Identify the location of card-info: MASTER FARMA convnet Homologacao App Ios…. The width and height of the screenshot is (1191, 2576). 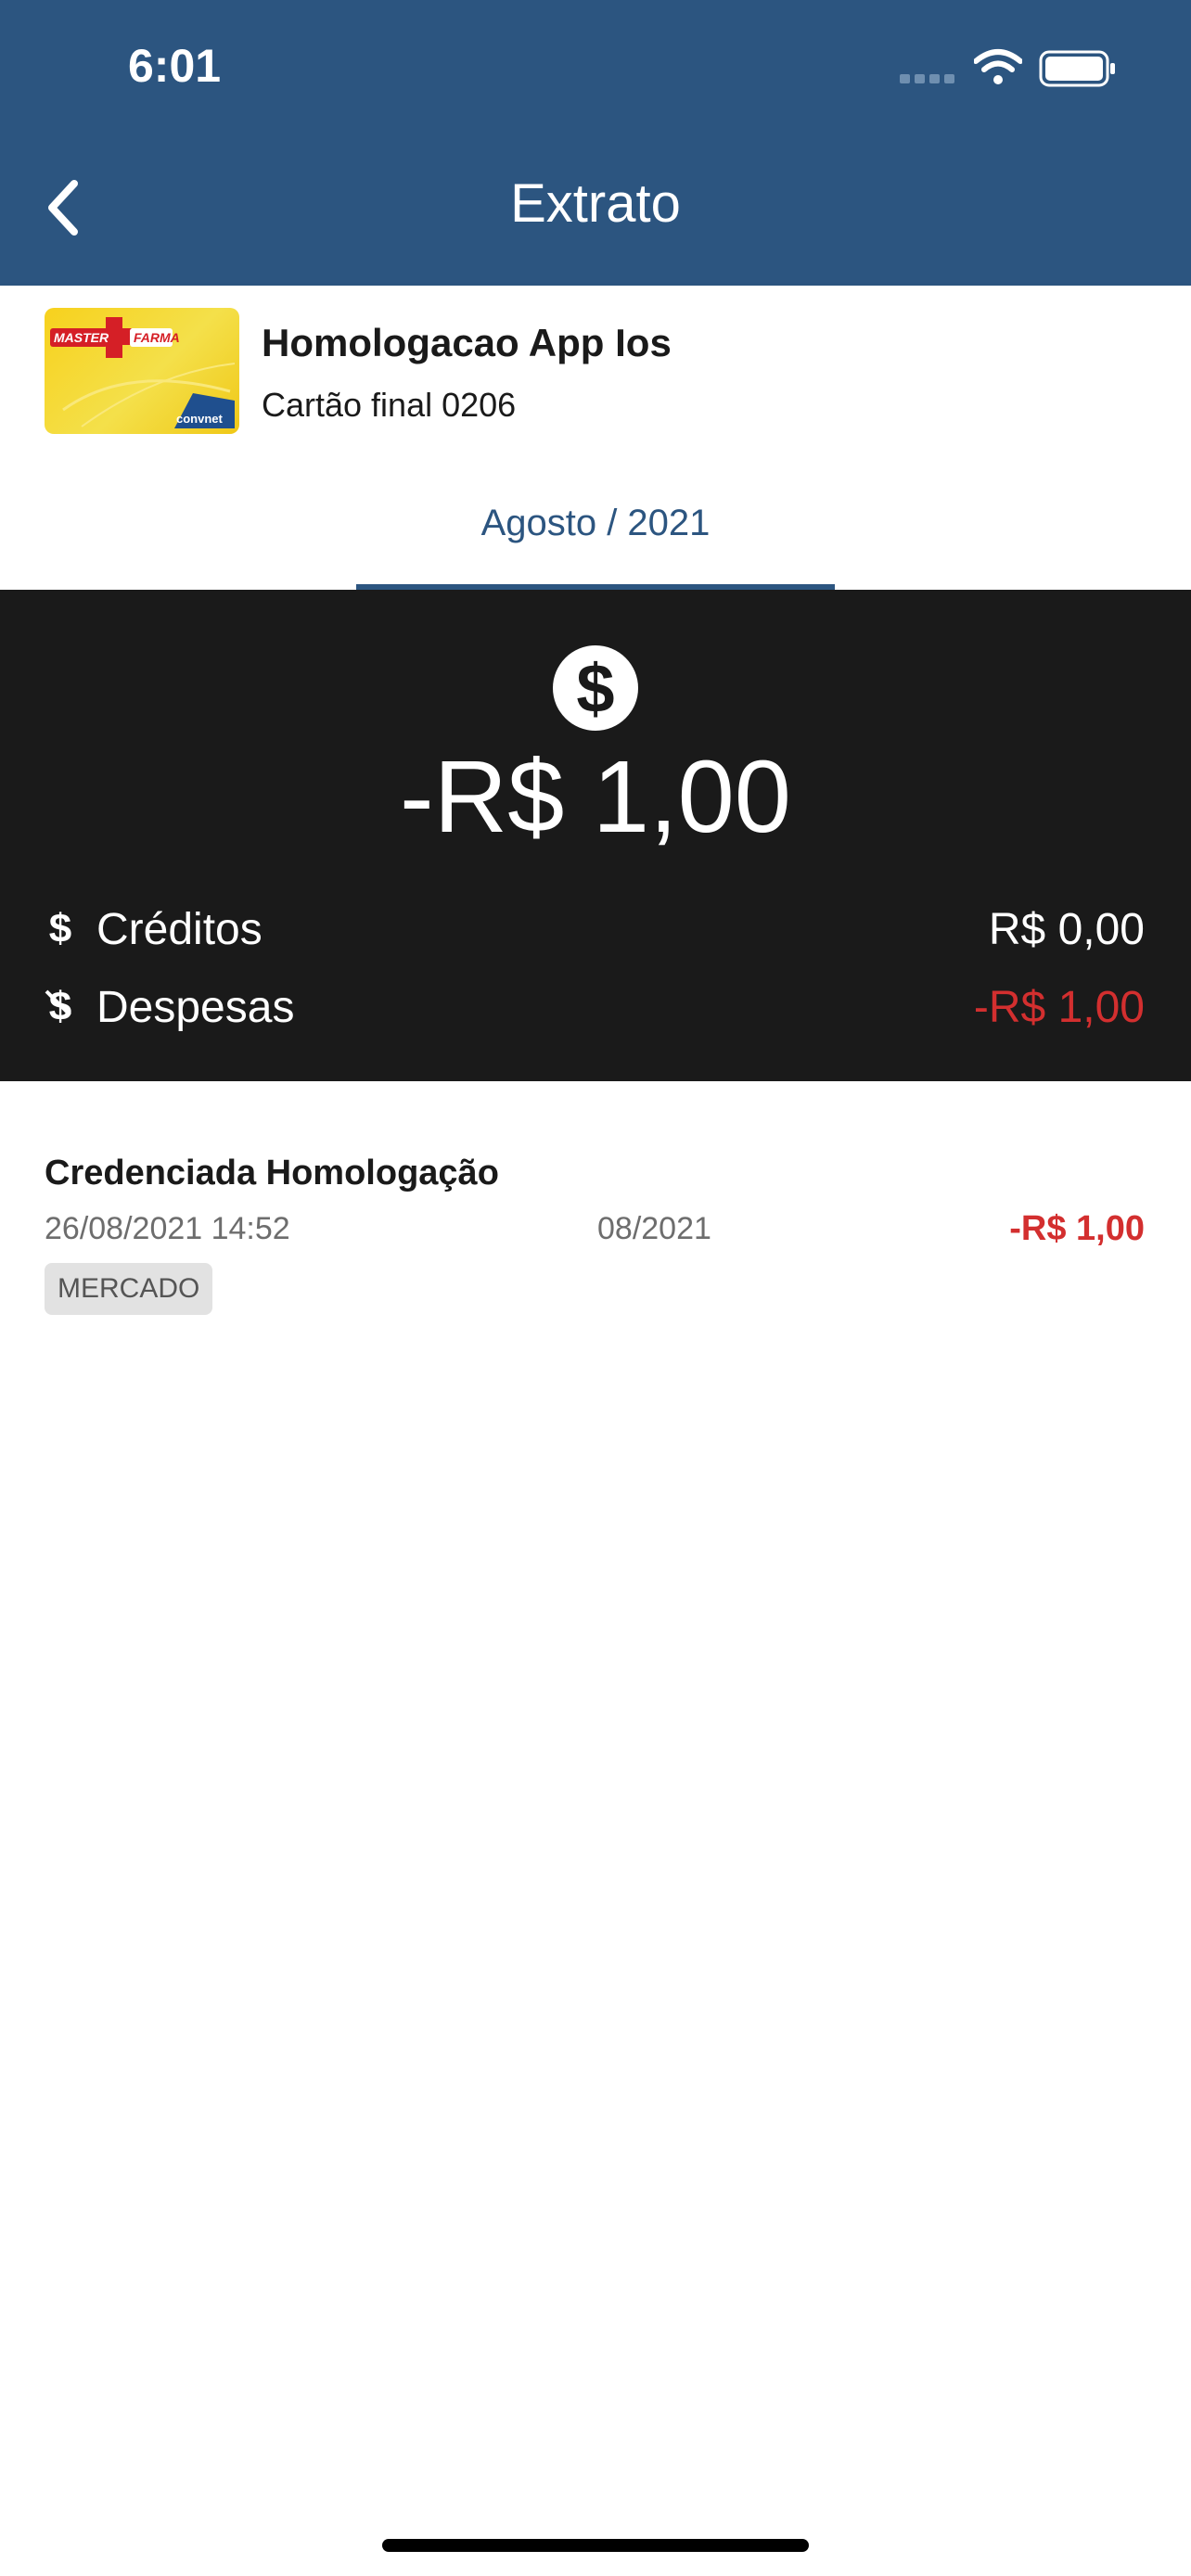
(595, 371).